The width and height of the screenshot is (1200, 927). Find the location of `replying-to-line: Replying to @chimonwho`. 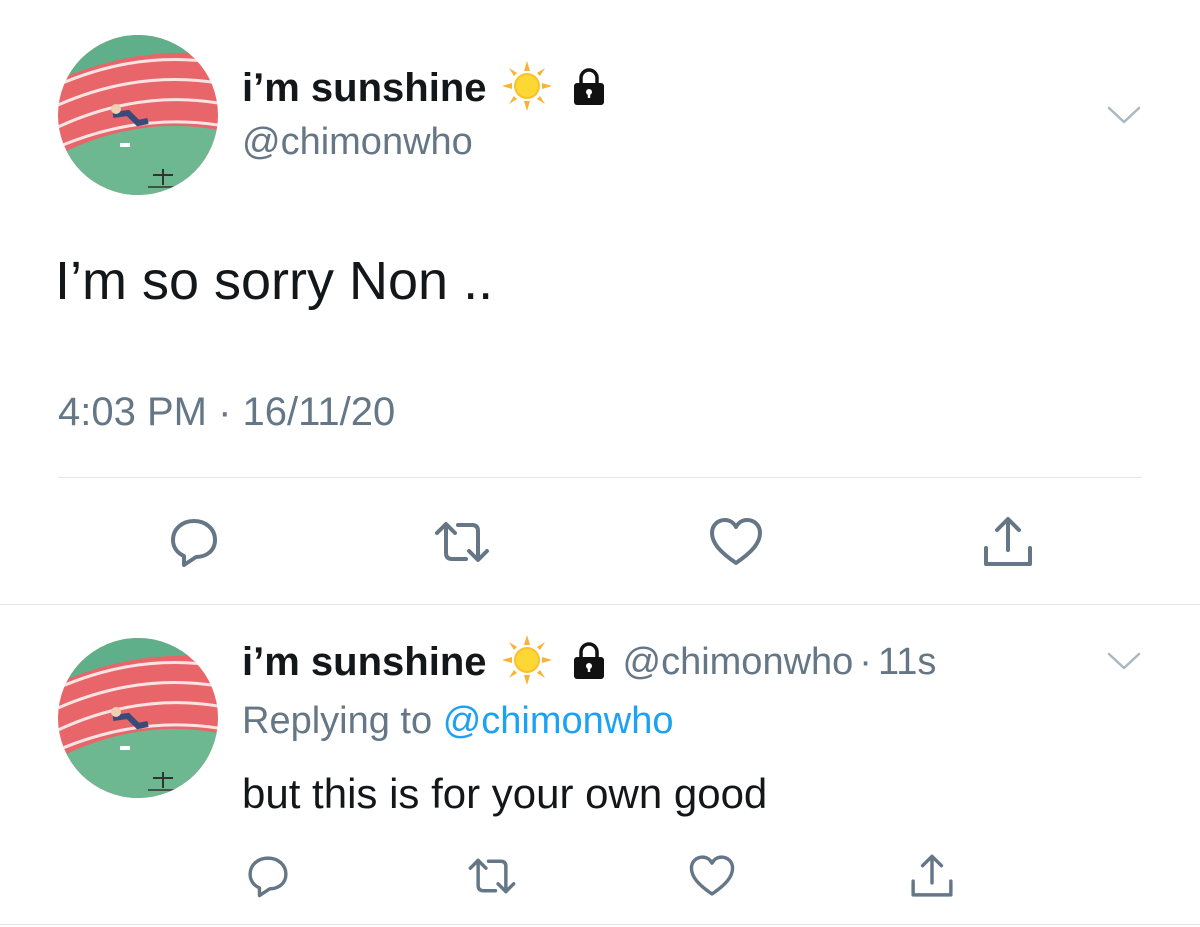

replying-to-line: Replying to @chimonwho is located at coordinates (457, 721).